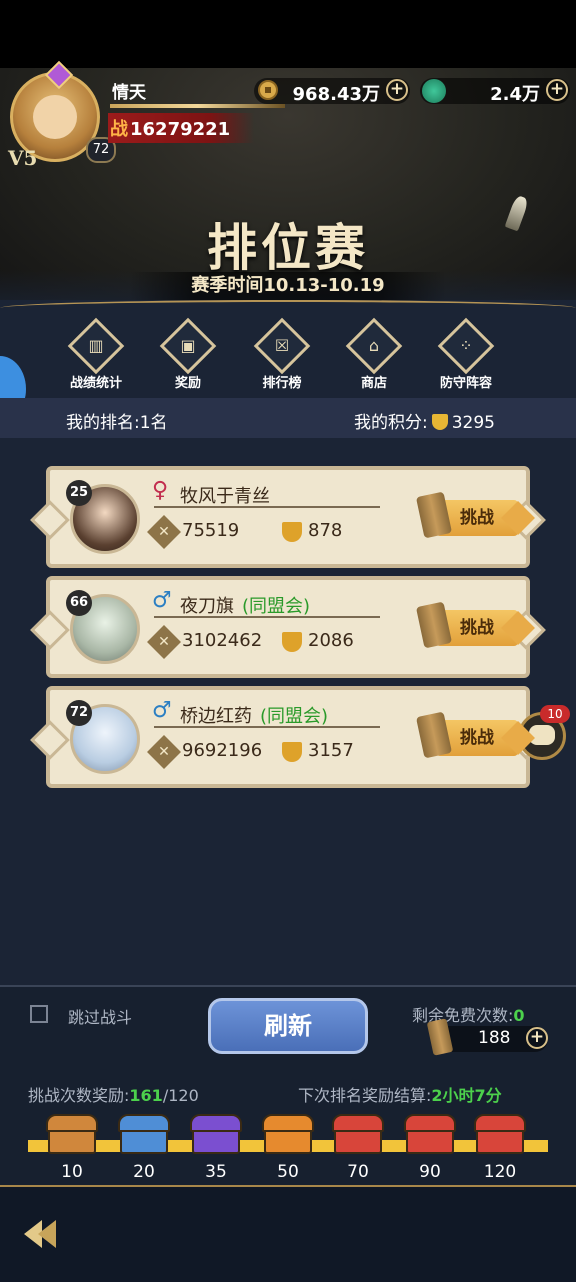 Image resolution: width=576 pixels, height=1282 pixels. I want to click on opponent-card: 66 ♂ 夜刀旗 (同盟会) ✕ 3102462 2086 挑战, so click(288, 627).